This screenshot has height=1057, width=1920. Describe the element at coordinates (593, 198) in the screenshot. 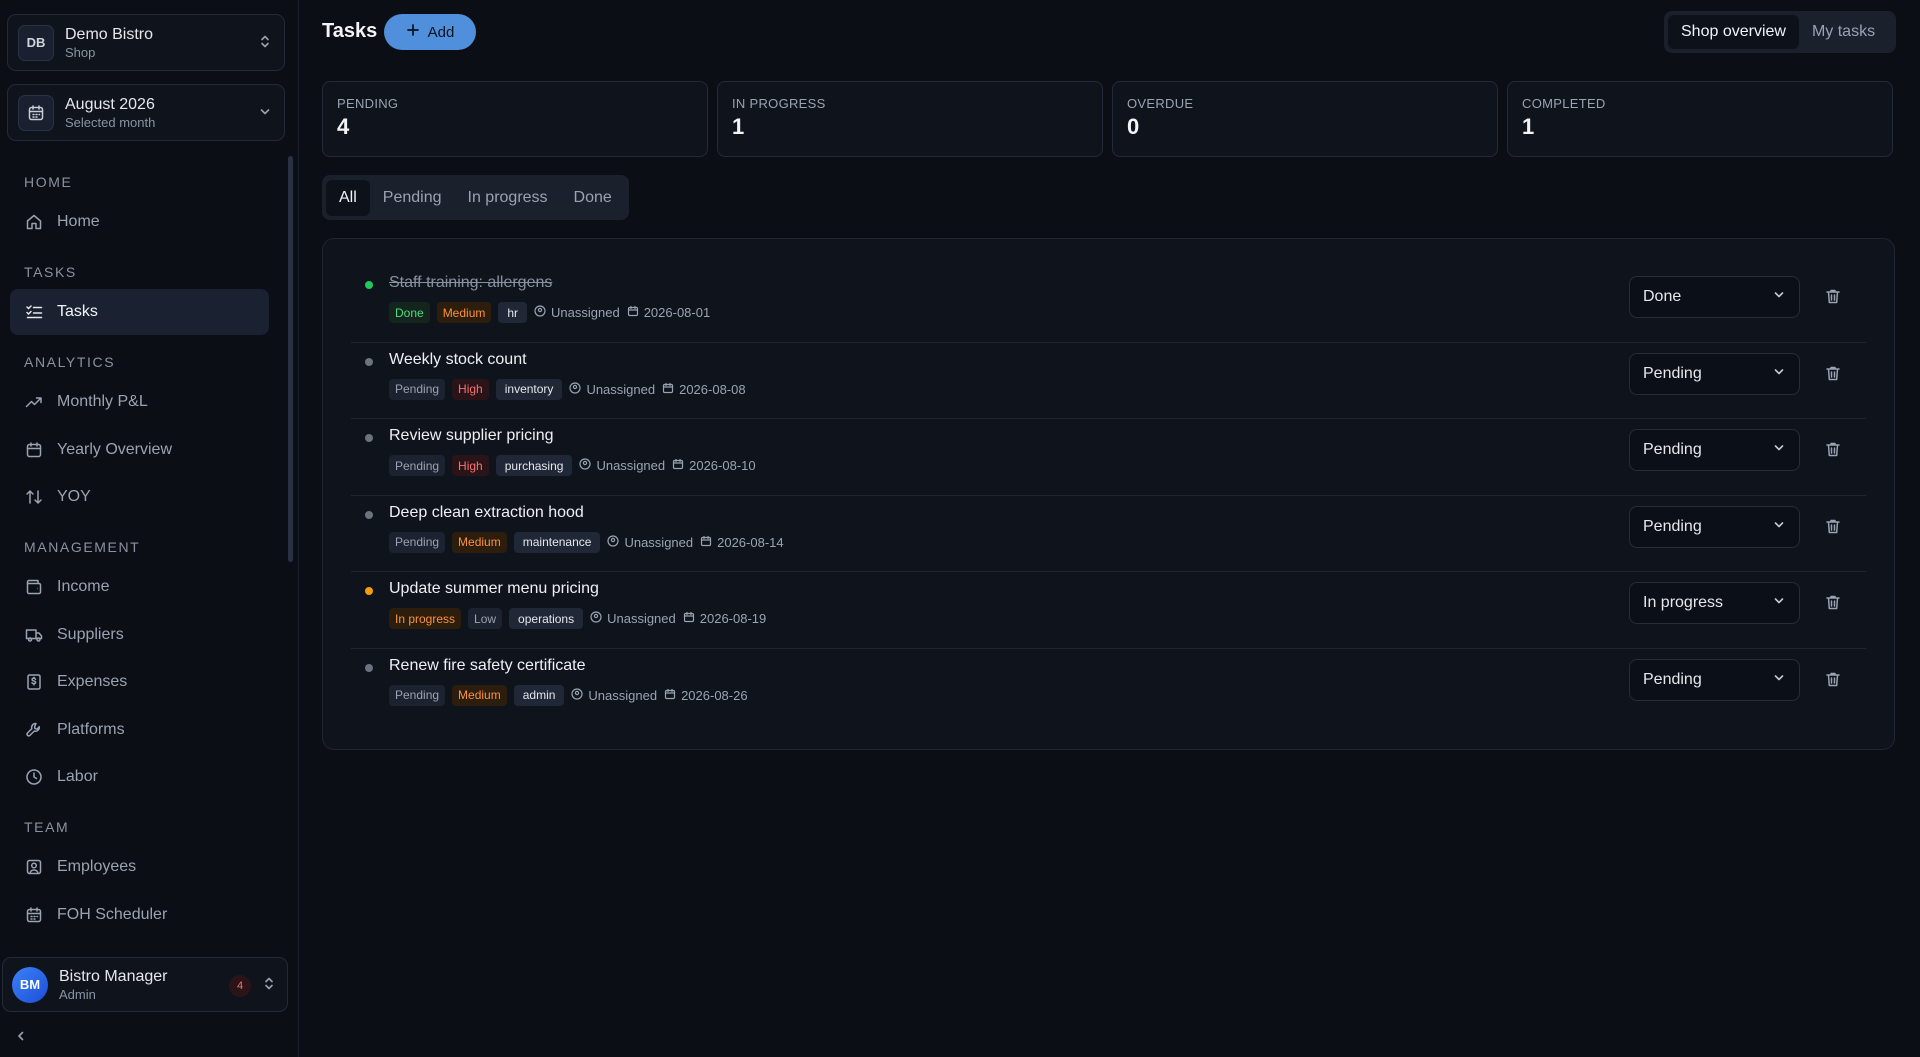

I see `filter-tab-done: Done` at that location.